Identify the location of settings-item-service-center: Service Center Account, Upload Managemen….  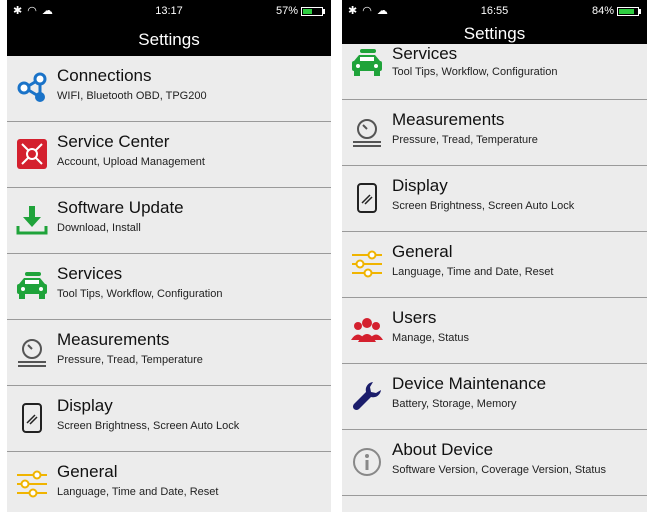
(169, 155).